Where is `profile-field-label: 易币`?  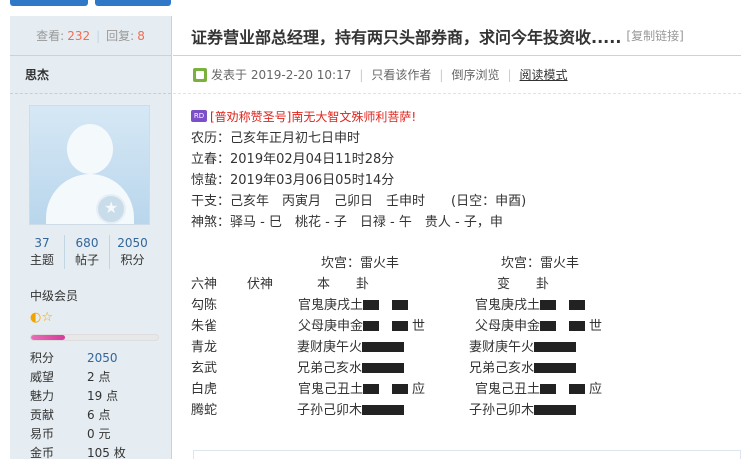 profile-field-label: 易币 is located at coordinates (42, 434).